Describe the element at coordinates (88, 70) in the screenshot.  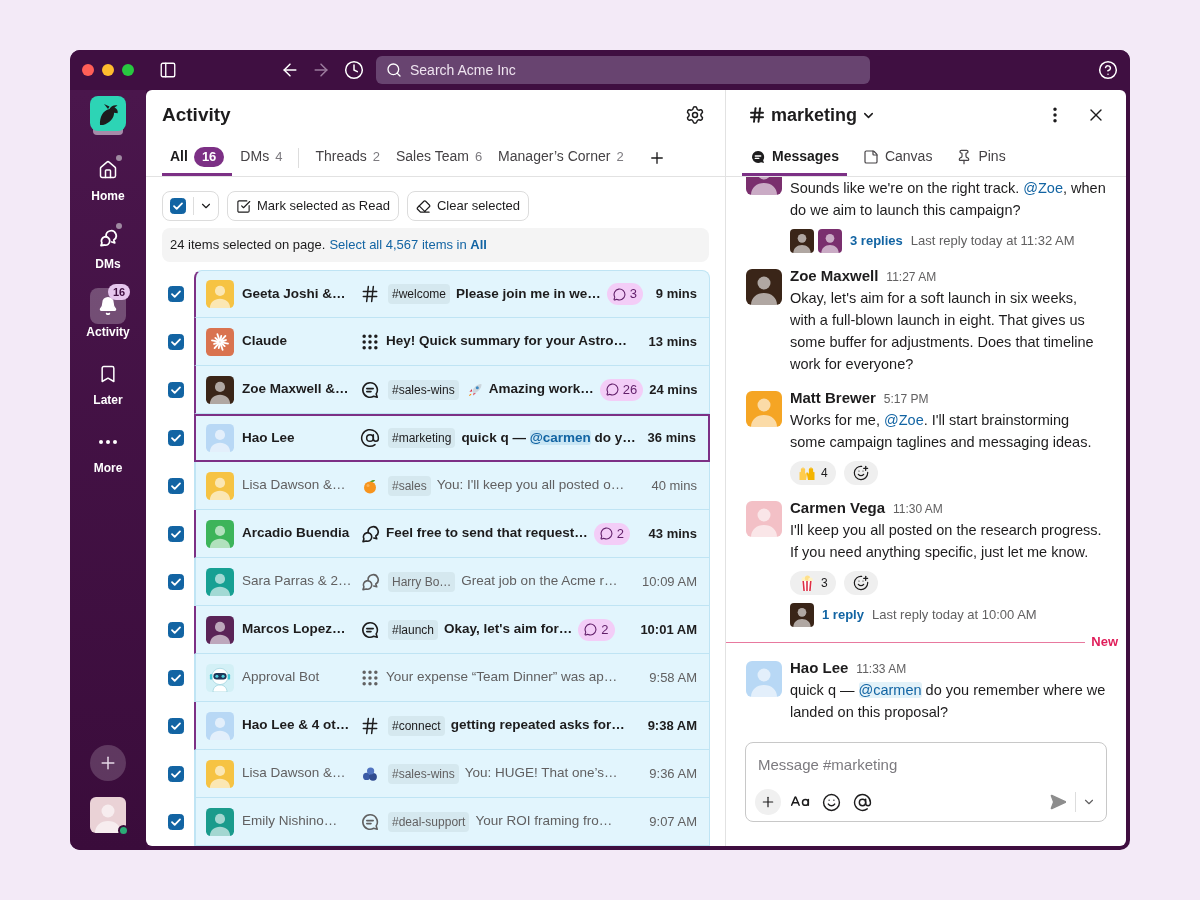
I see `window-close-button` at that location.